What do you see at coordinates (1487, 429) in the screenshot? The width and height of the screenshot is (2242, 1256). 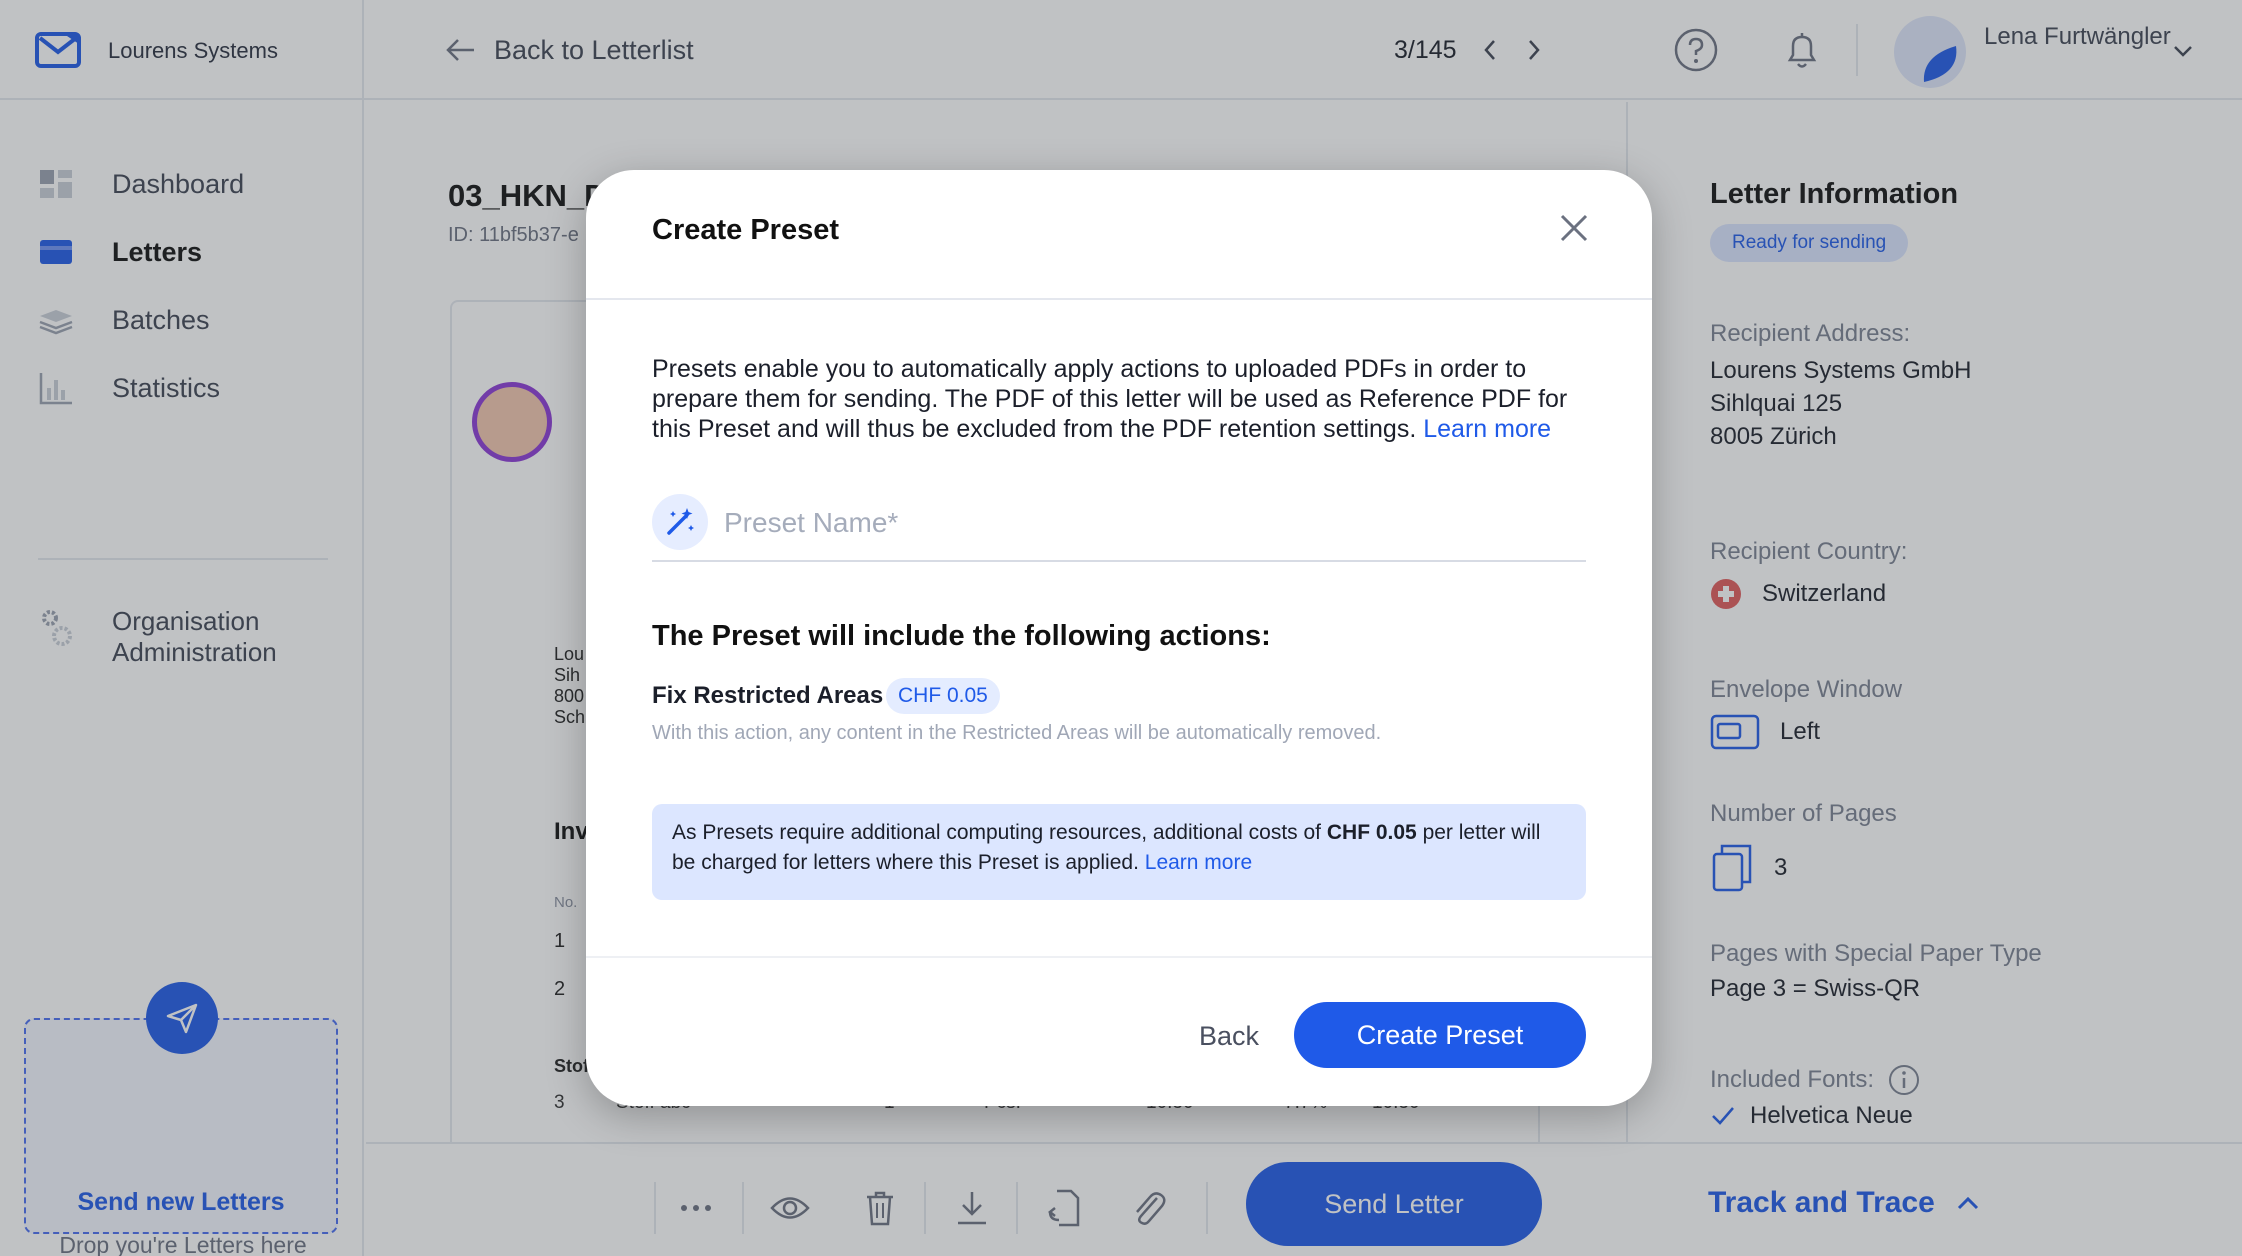 I see `learn-more-link: Learn more` at bounding box center [1487, 429].